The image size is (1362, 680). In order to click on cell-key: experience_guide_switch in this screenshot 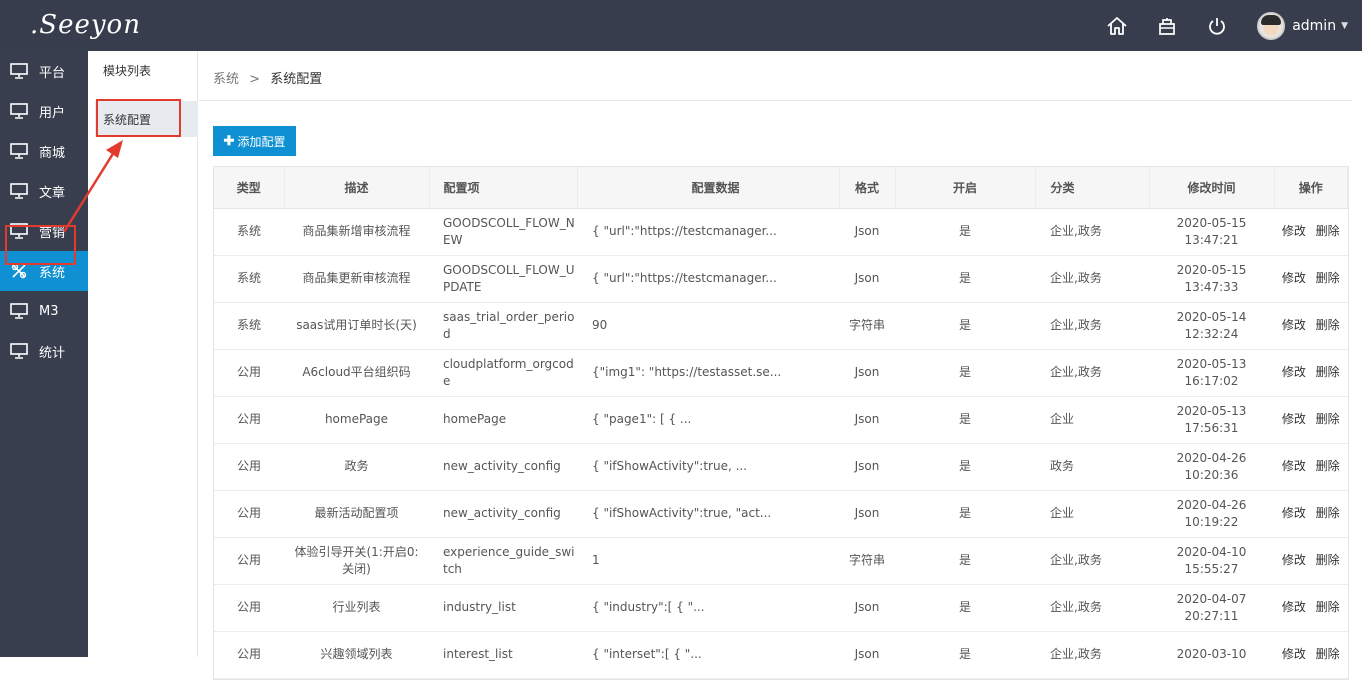, I will do `click(503, 561)`.